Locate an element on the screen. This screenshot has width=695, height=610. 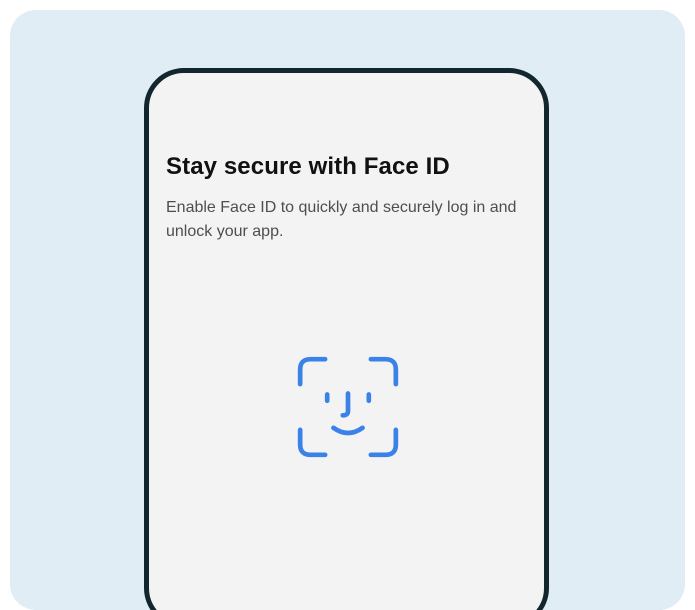
screen-title: Stay secure with Face ID is located at coordinates (308, 166).